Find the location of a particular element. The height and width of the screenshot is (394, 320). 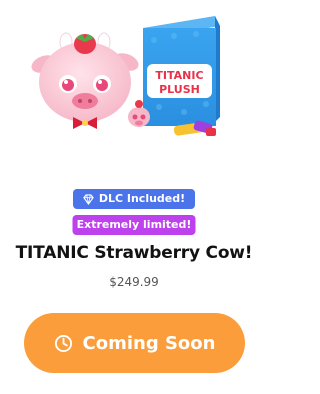

clock-icon is located at coordinates (63, 343).